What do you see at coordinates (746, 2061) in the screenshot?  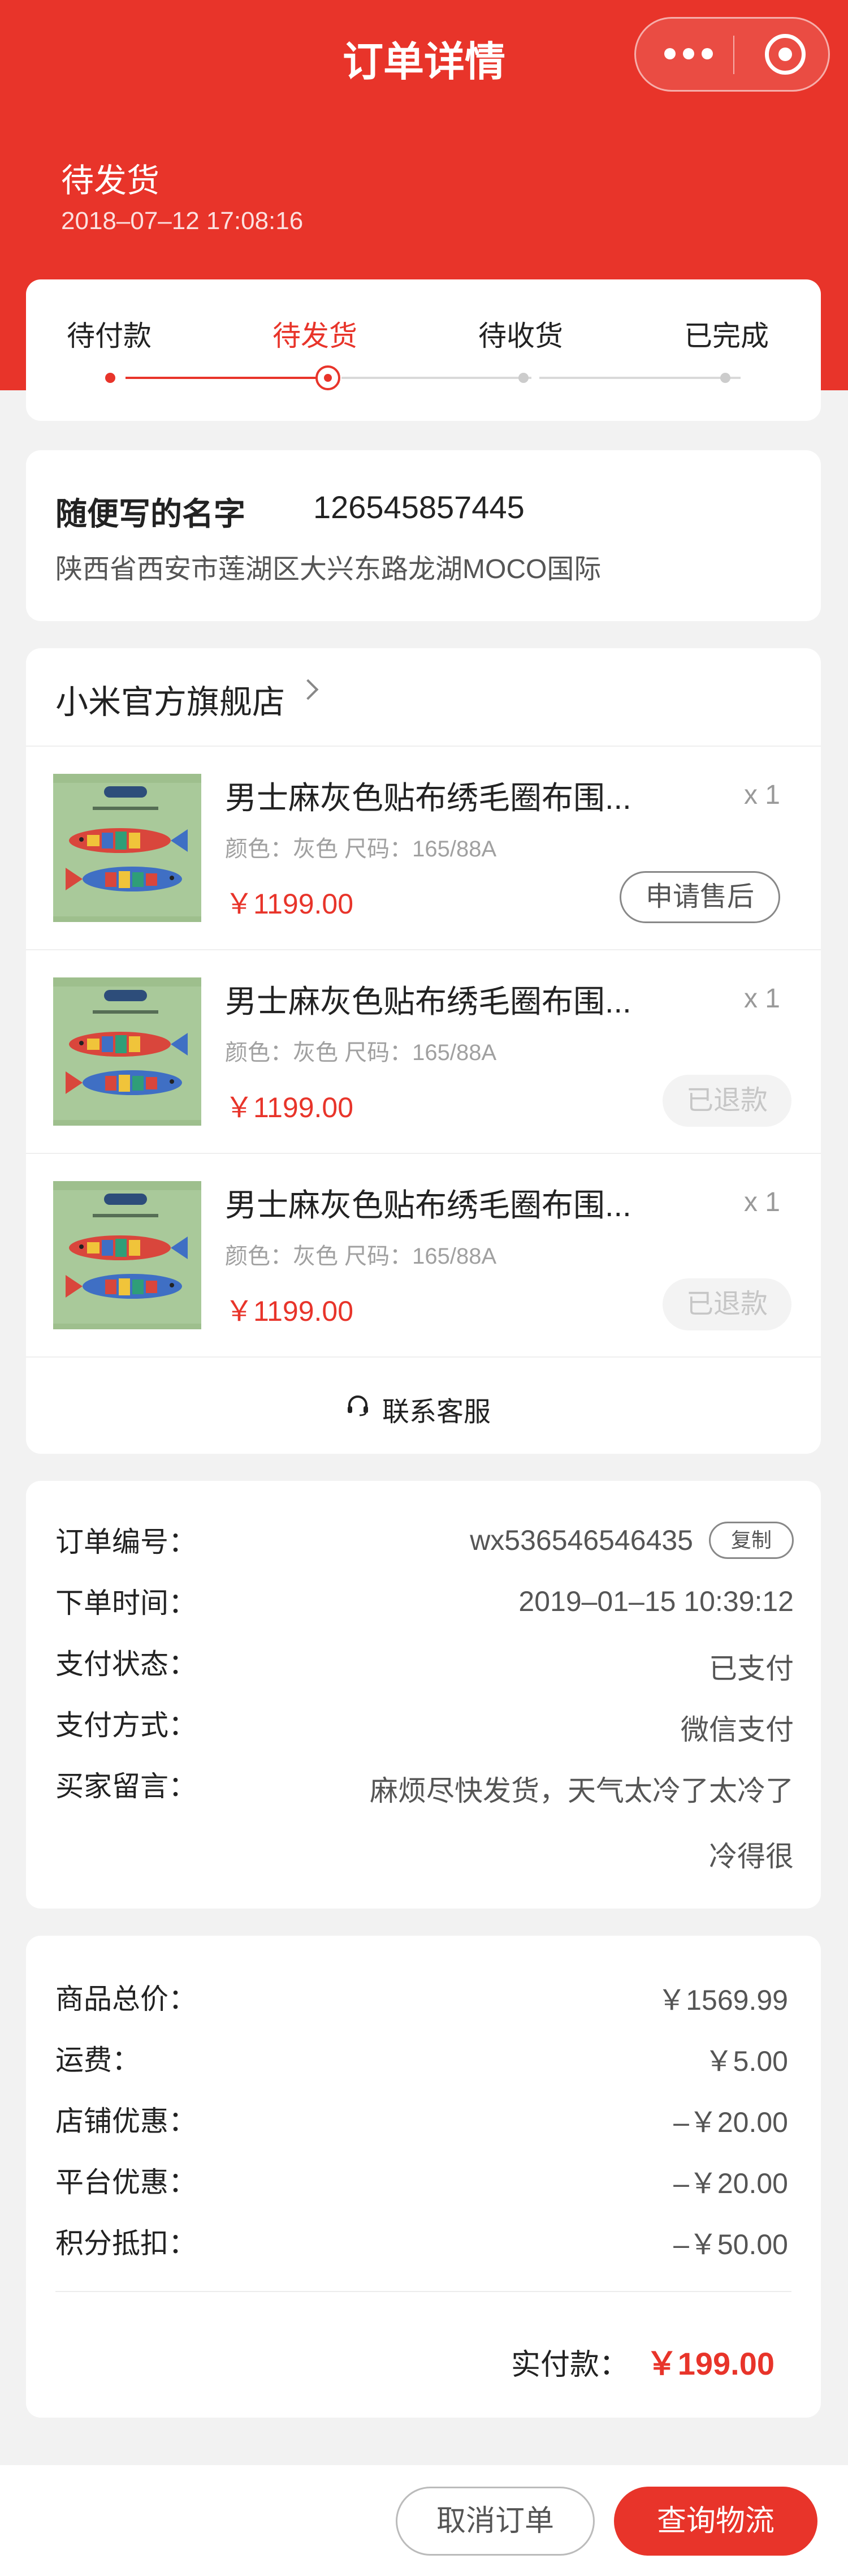 I see `freight: ￥5.00` at bounding box center [746, 2061].